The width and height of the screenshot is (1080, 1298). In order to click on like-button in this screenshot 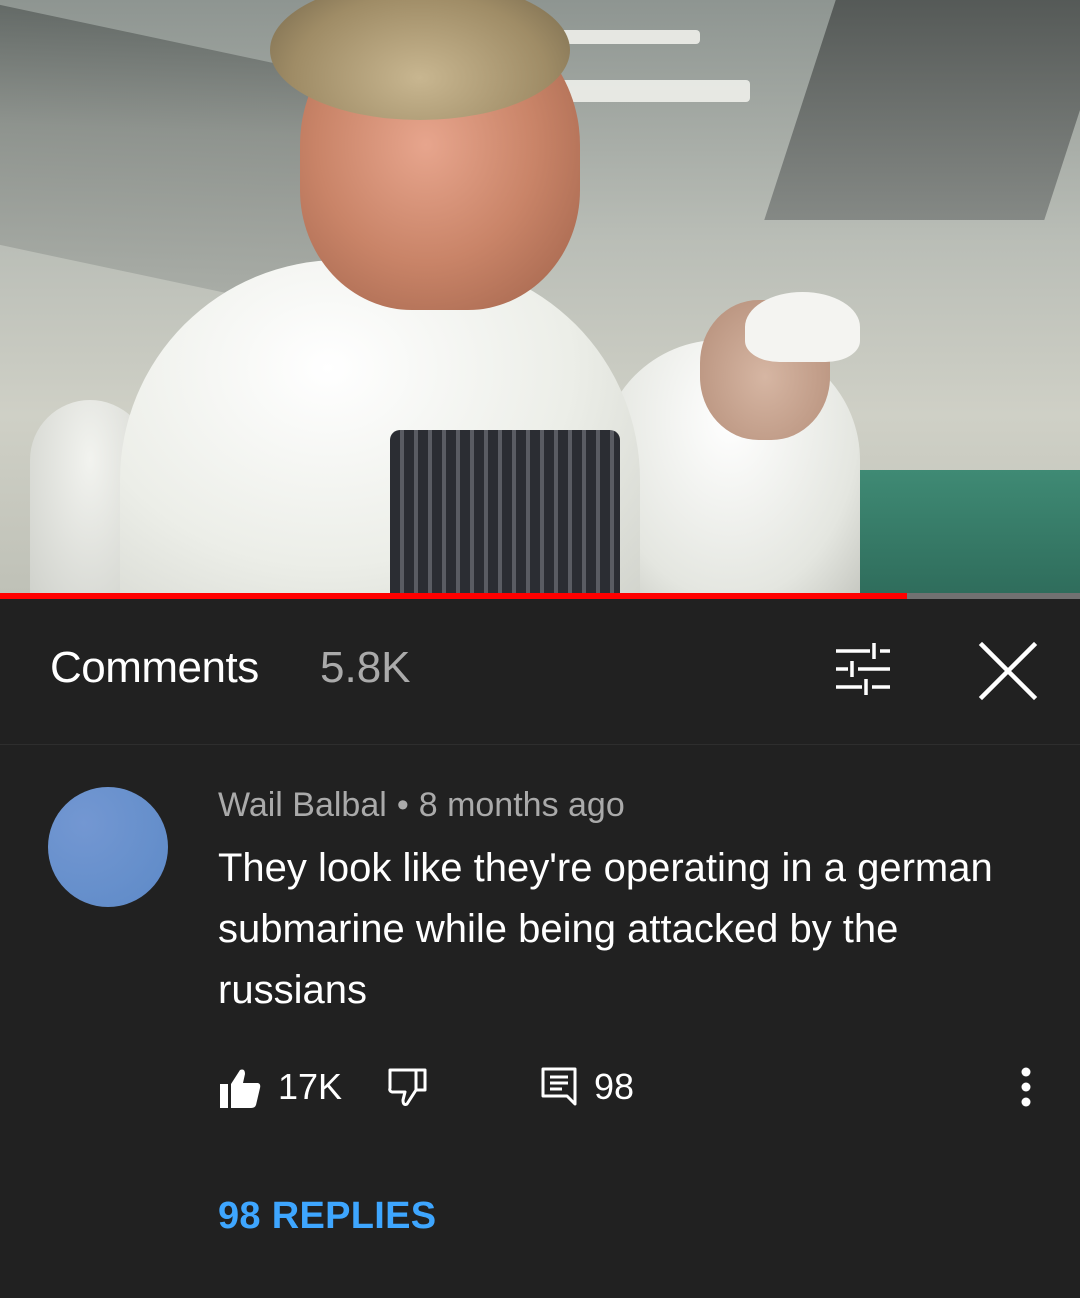, I will do `click(240, 1088)`.